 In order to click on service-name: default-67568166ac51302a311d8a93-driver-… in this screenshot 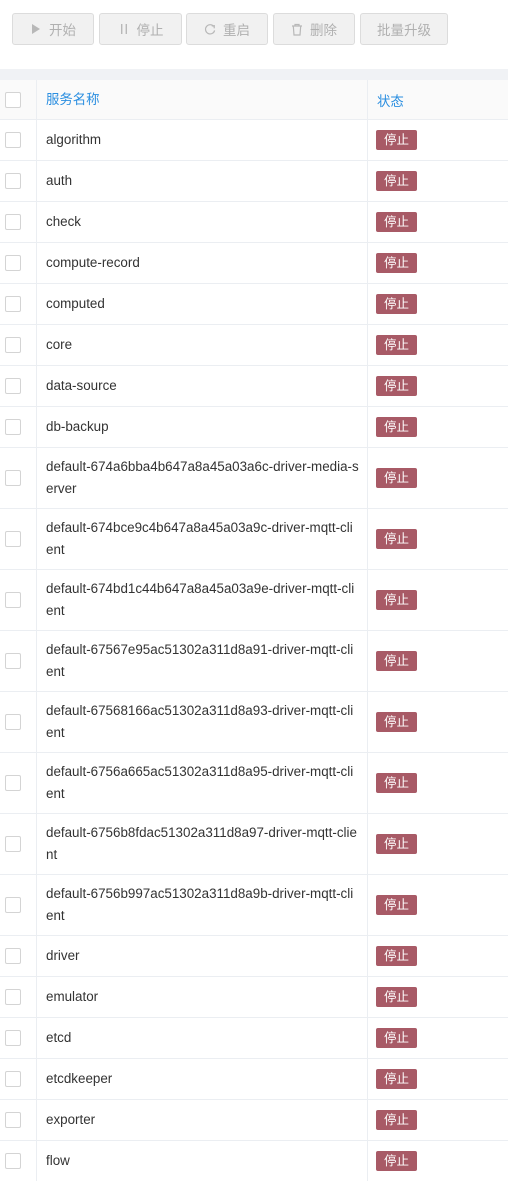, I will do `click(200, 721)`.